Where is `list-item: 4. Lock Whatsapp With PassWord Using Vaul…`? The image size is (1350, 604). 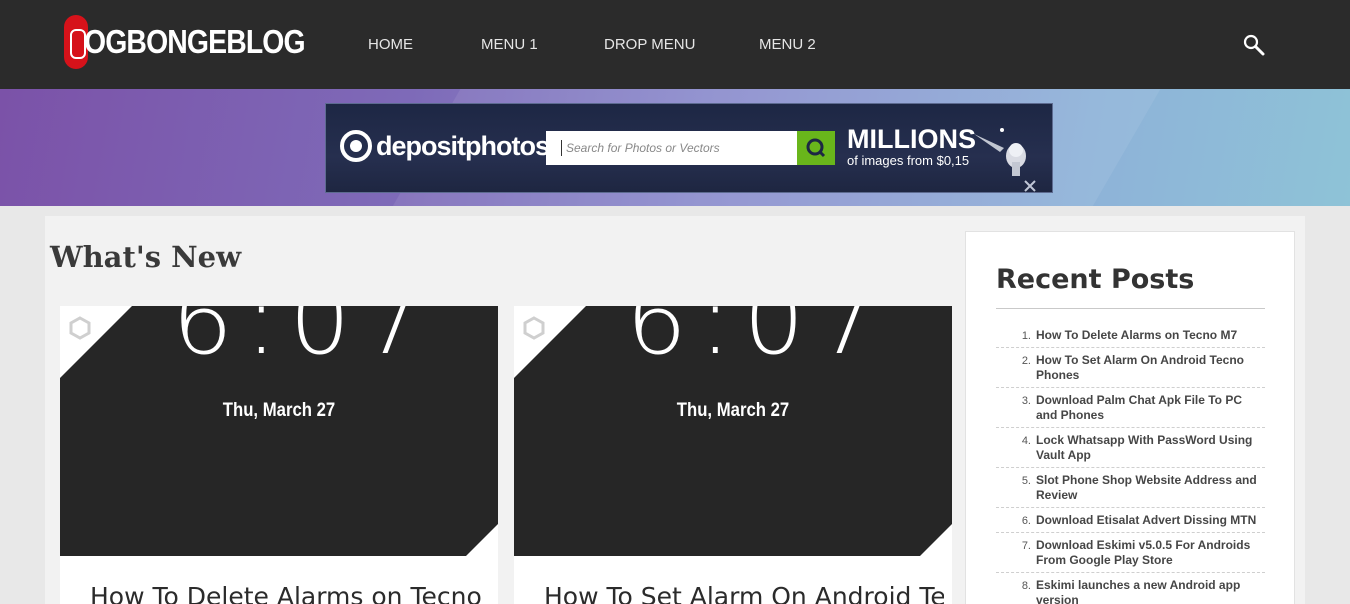 list-item: 4. Lock Whatsapp With PassWord Using Vaul… is located at coordinates (1130, 450).